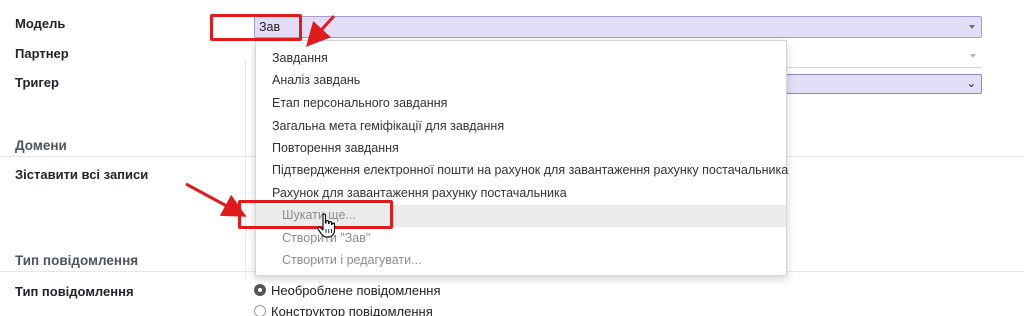 This screenshot has height=316, width=1024. Describe the element at coordinates (216, 199) in the screenshot. I see `annotation-arrow-to-search-more` at that location.